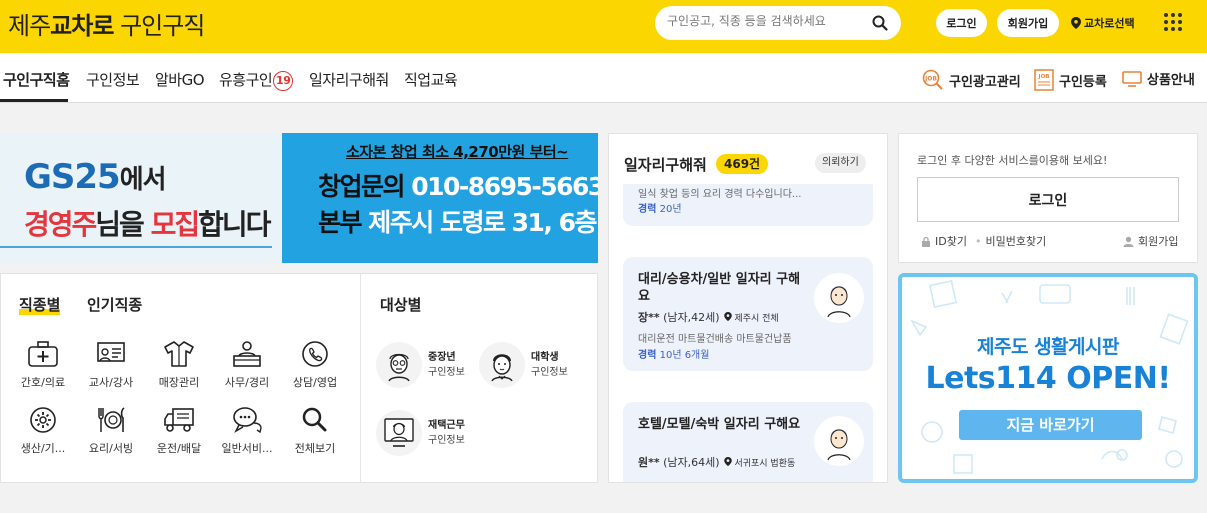 The width and height of the screenshot is (1207, 513). I want to click on all-menu-grid-icon, so click(1173, 22).